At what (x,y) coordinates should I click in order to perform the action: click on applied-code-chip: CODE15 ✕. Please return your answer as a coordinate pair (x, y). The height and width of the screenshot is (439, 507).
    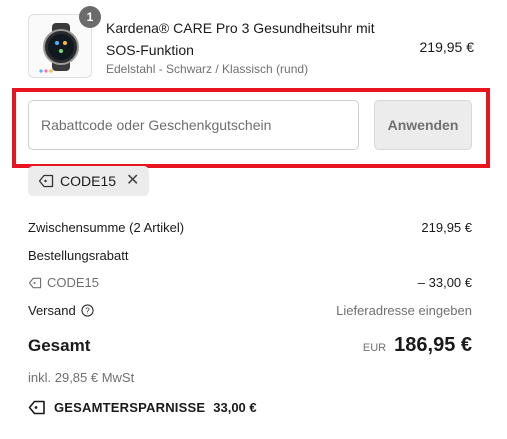
    Looking at the image, I should click on (89, 181).